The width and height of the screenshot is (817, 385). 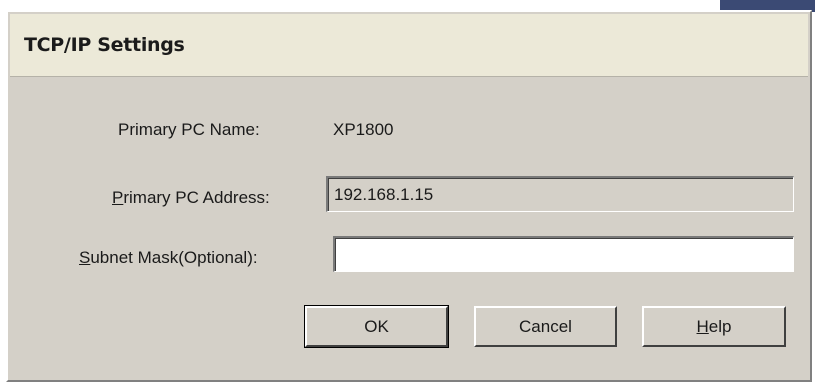 I want to click on subnet-mask-label-text: ubnet Mask(Optional):, so click(x=174, y=257).